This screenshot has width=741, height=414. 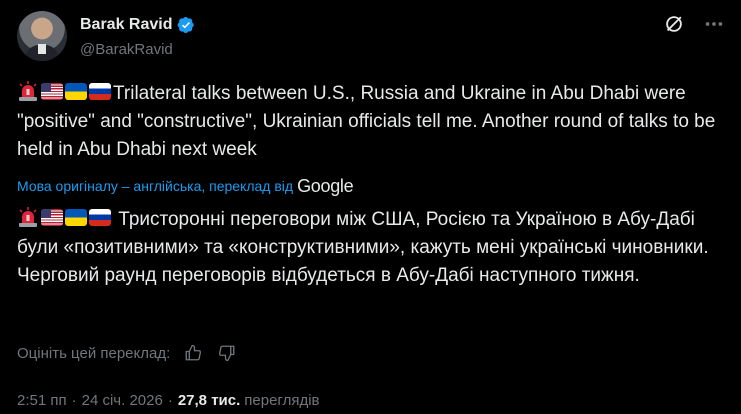 I want to click on more-options-icon, so click(x=714, y=24).